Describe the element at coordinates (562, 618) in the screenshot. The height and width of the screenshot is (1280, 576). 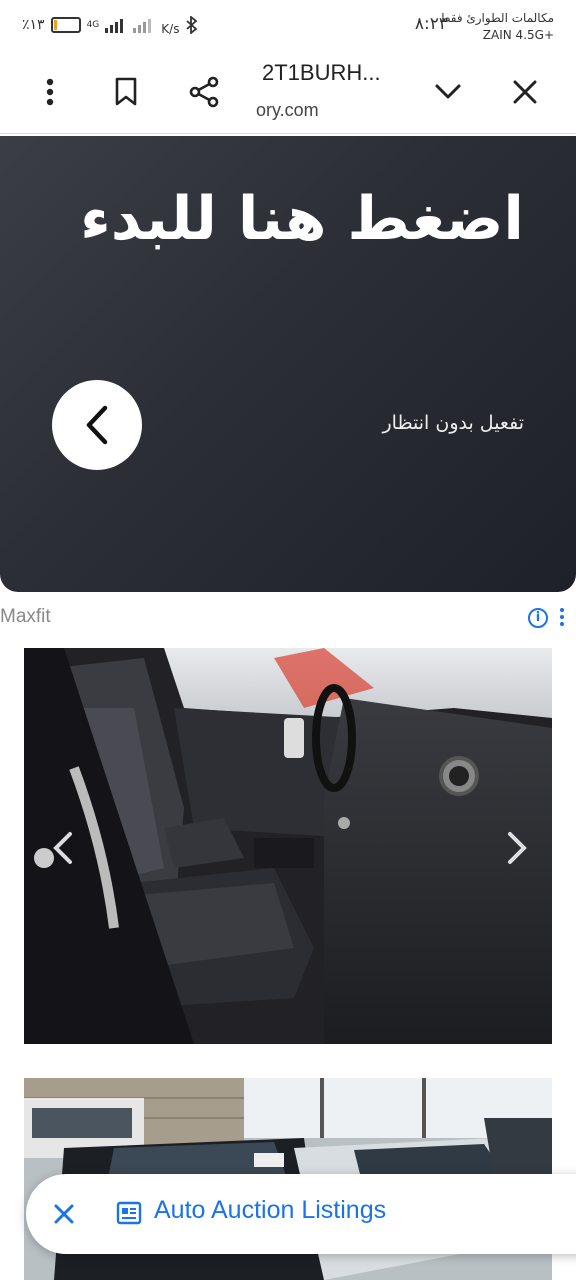
I see `ad-options-icon` at that location.